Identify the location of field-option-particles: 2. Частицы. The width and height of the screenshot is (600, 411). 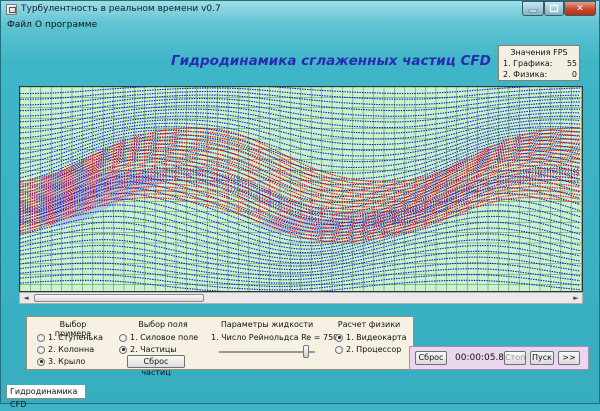
(148, 349).